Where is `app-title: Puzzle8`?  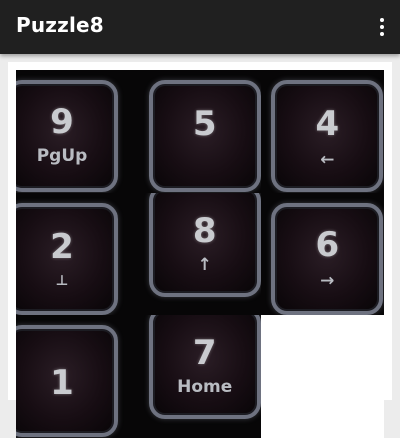 app-title: Puzzle8 is located at coordinates (60, 25).